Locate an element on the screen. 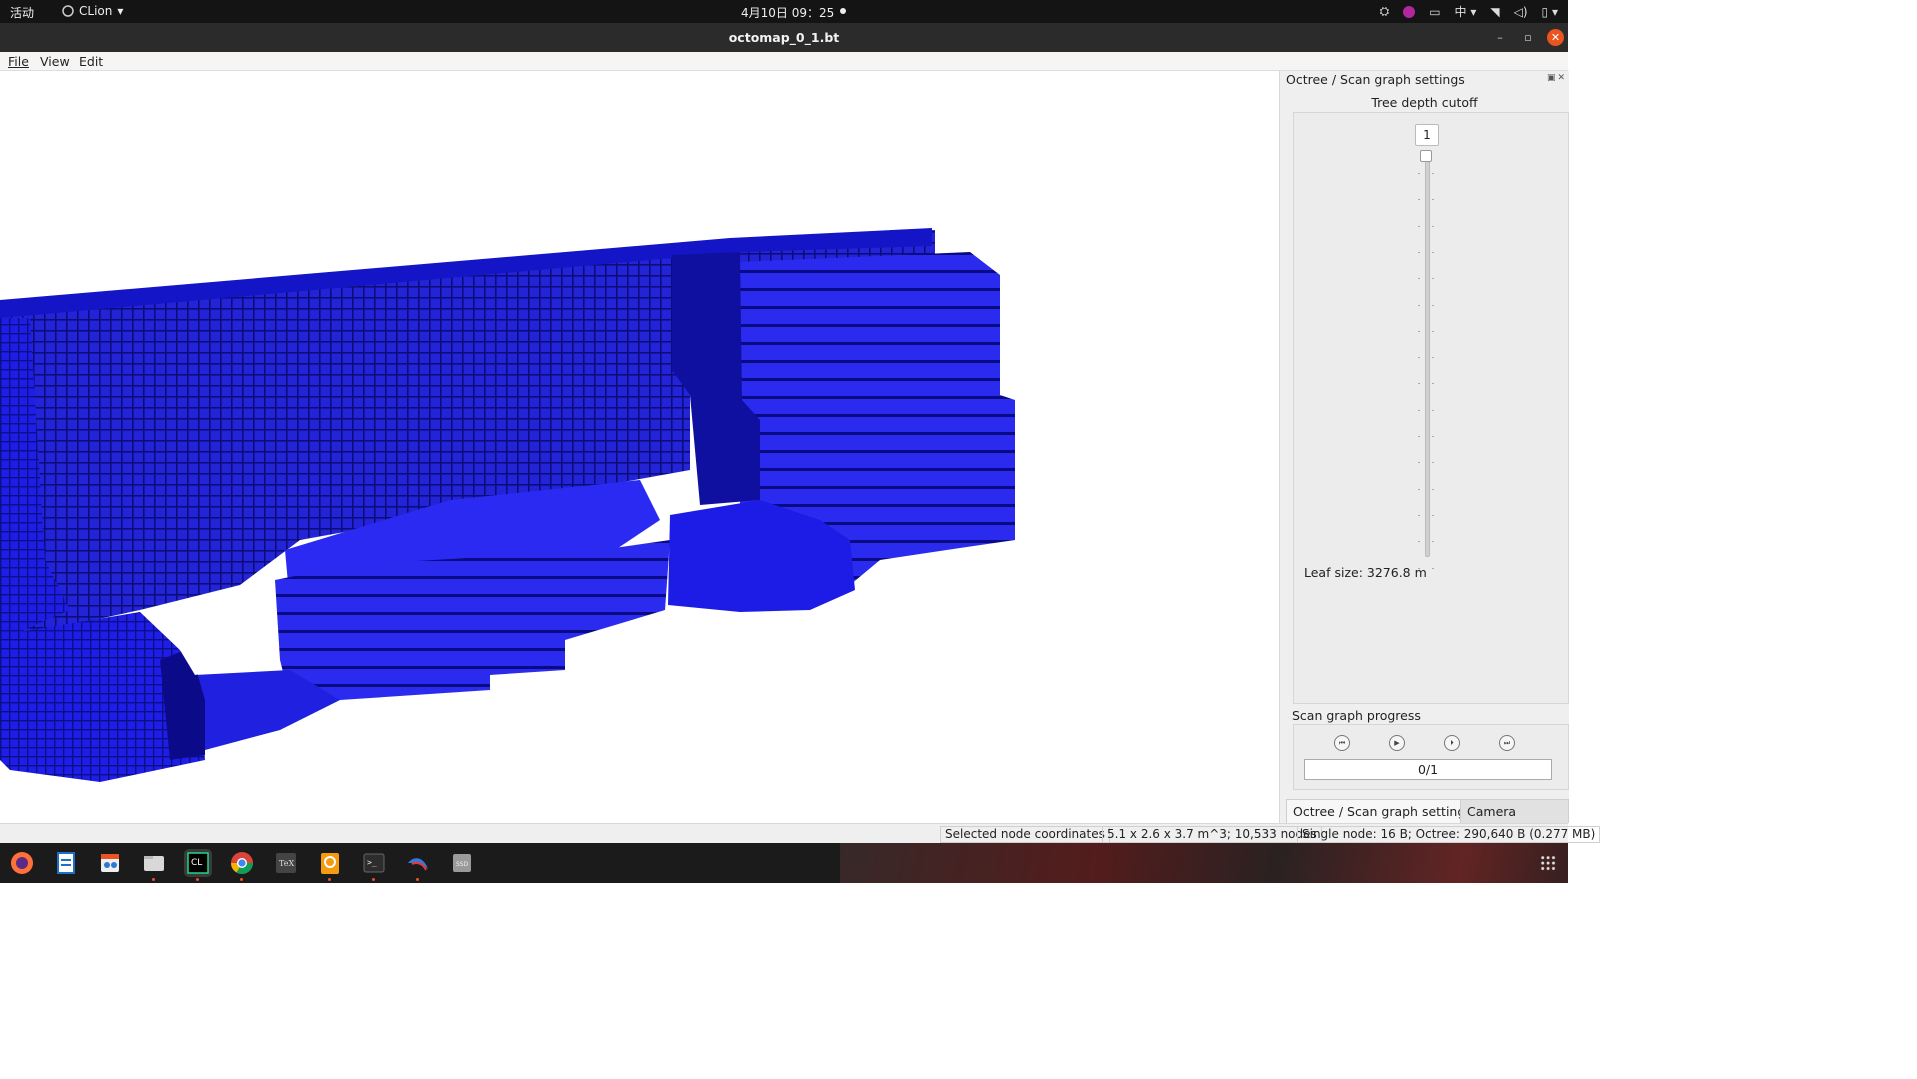 The width and height of the screenshot is (1917, 1079). clock: 4月10日 09：25 is located at coordinates (787, 12).